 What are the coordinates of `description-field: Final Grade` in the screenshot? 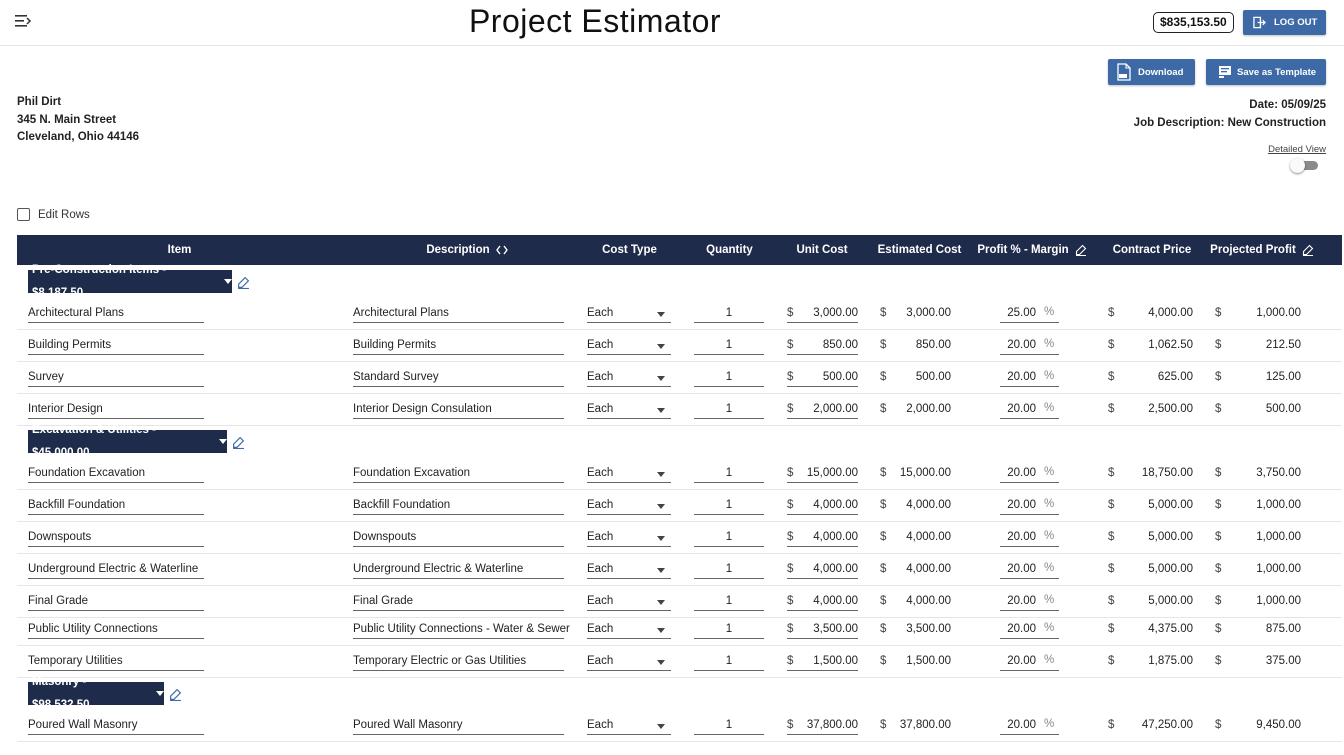 It's located at (458, 602).